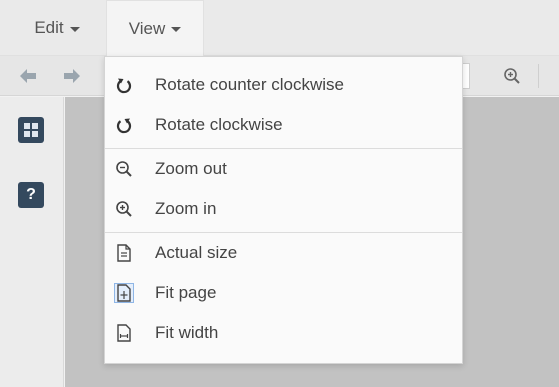 This screenshot has height=387, width=559. Describe the element at coordinates (124, 125) in the screenshot. I see `rotate-cw-icon` at that location.